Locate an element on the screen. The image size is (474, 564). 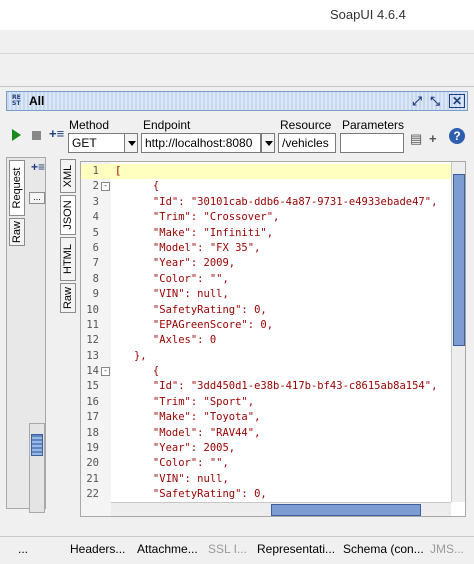
add-icon: + is located at coordinates (433, 138).